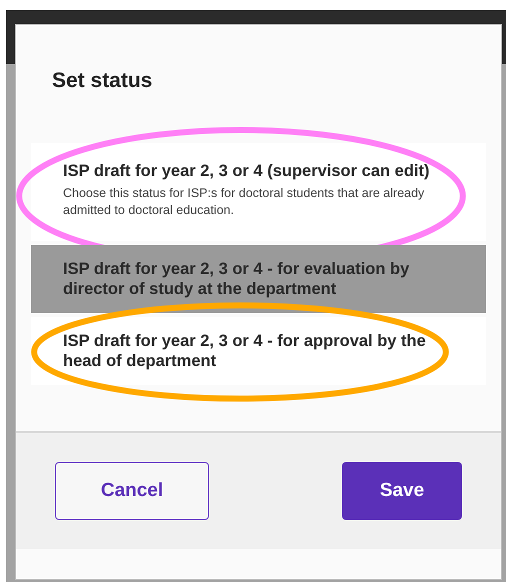 Image resolution: width=506 pixels, height=582 pixels. Describe the element at coordinates (236, 278) in the screenshot. I see `option-title: ISP draft for year 2, 3 or 4 - for evaluation by director of study at the department` at that location.